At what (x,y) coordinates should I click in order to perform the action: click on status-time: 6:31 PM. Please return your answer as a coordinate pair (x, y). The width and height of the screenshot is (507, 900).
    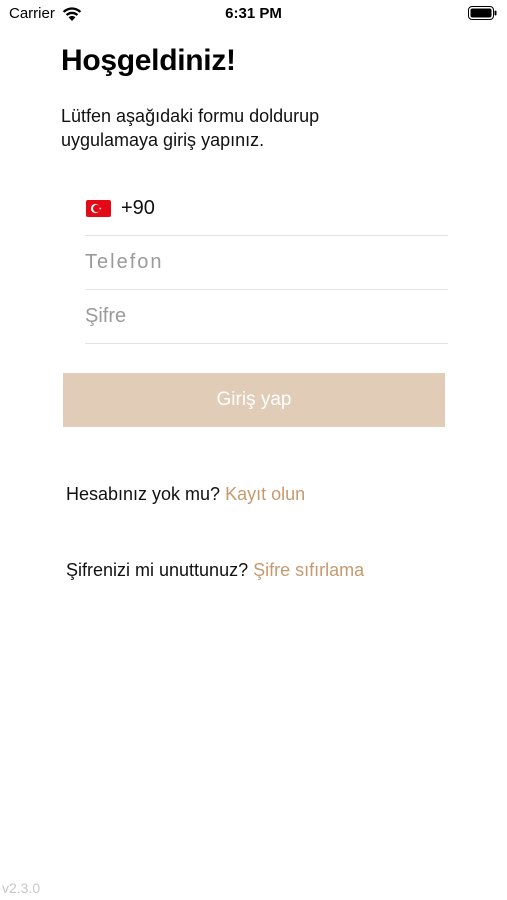
    Looking at the image, I should click on (253, 13).